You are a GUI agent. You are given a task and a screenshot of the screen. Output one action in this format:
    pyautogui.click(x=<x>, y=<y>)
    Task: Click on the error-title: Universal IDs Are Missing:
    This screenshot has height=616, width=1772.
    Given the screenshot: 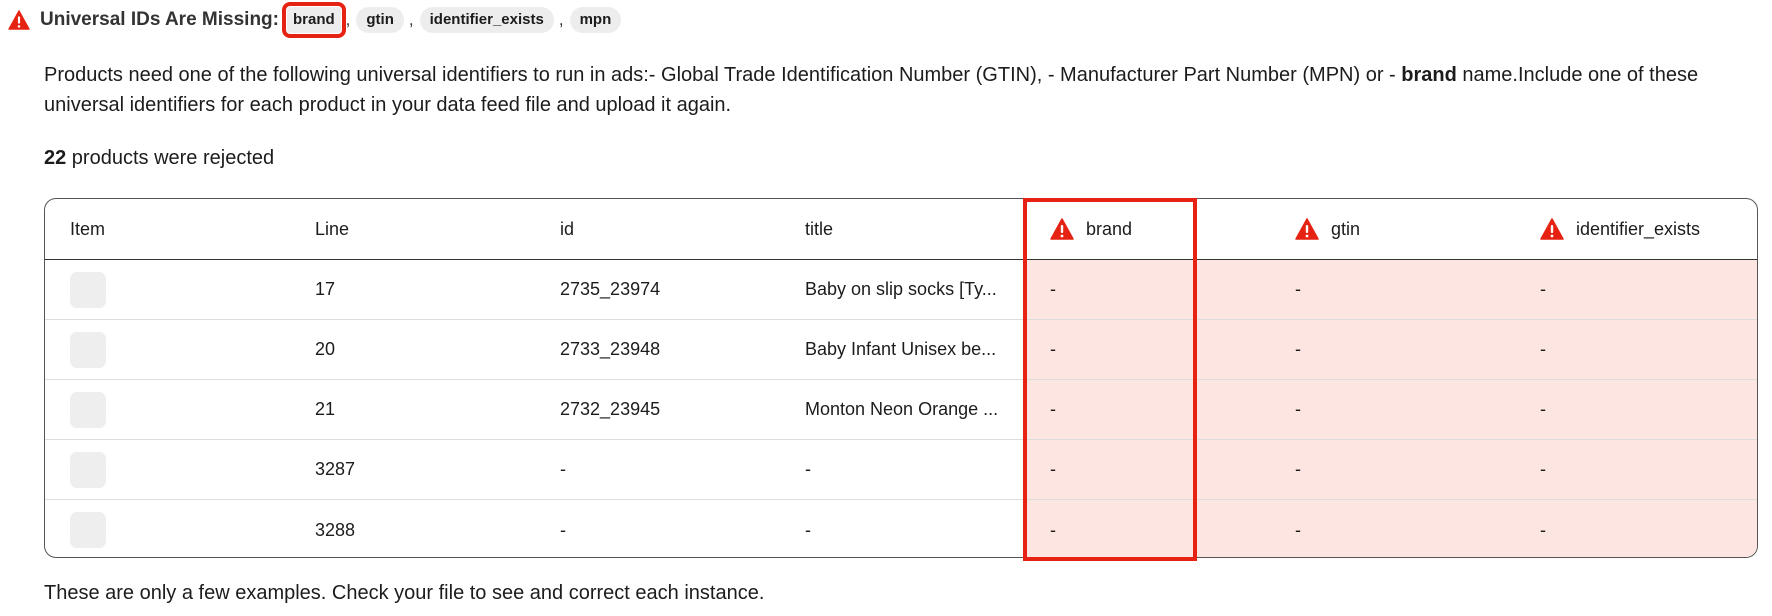 What is the action you would take?
    pyautogui.click(x=159, y=19)
    